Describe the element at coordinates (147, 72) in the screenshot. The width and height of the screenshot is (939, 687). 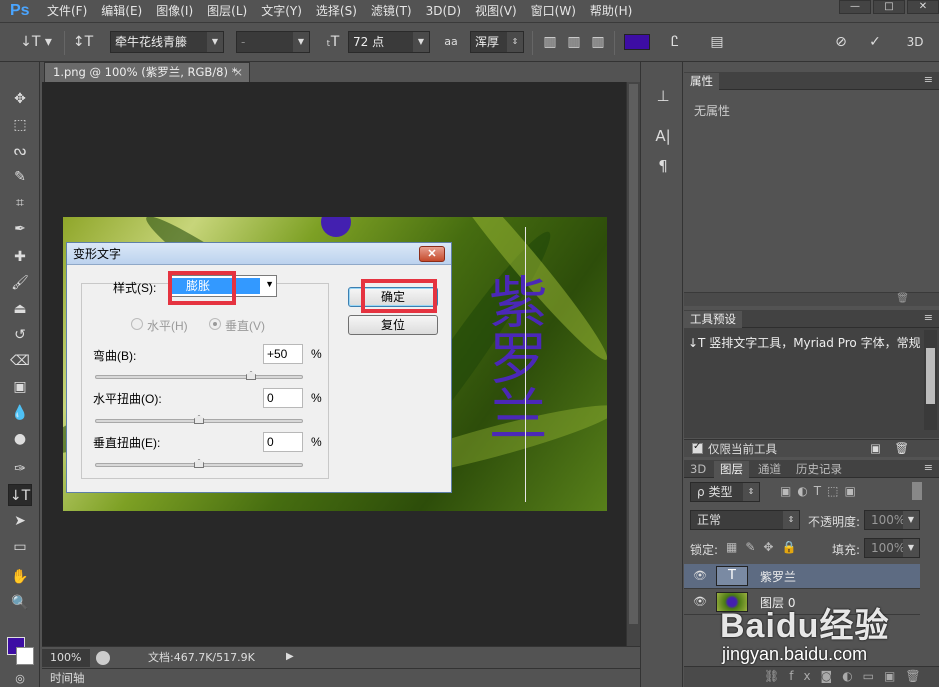
I see `document-tab: 1.png @ 100% (紫罗兰, RGB/8) * ×` at that location.